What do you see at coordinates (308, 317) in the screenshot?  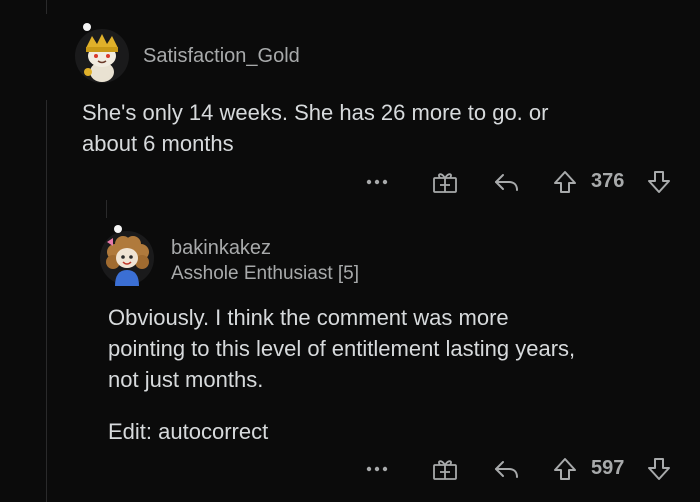 I see `comment-body-line: Obviously. I think the comment was more` at bounding box center [308, 317].